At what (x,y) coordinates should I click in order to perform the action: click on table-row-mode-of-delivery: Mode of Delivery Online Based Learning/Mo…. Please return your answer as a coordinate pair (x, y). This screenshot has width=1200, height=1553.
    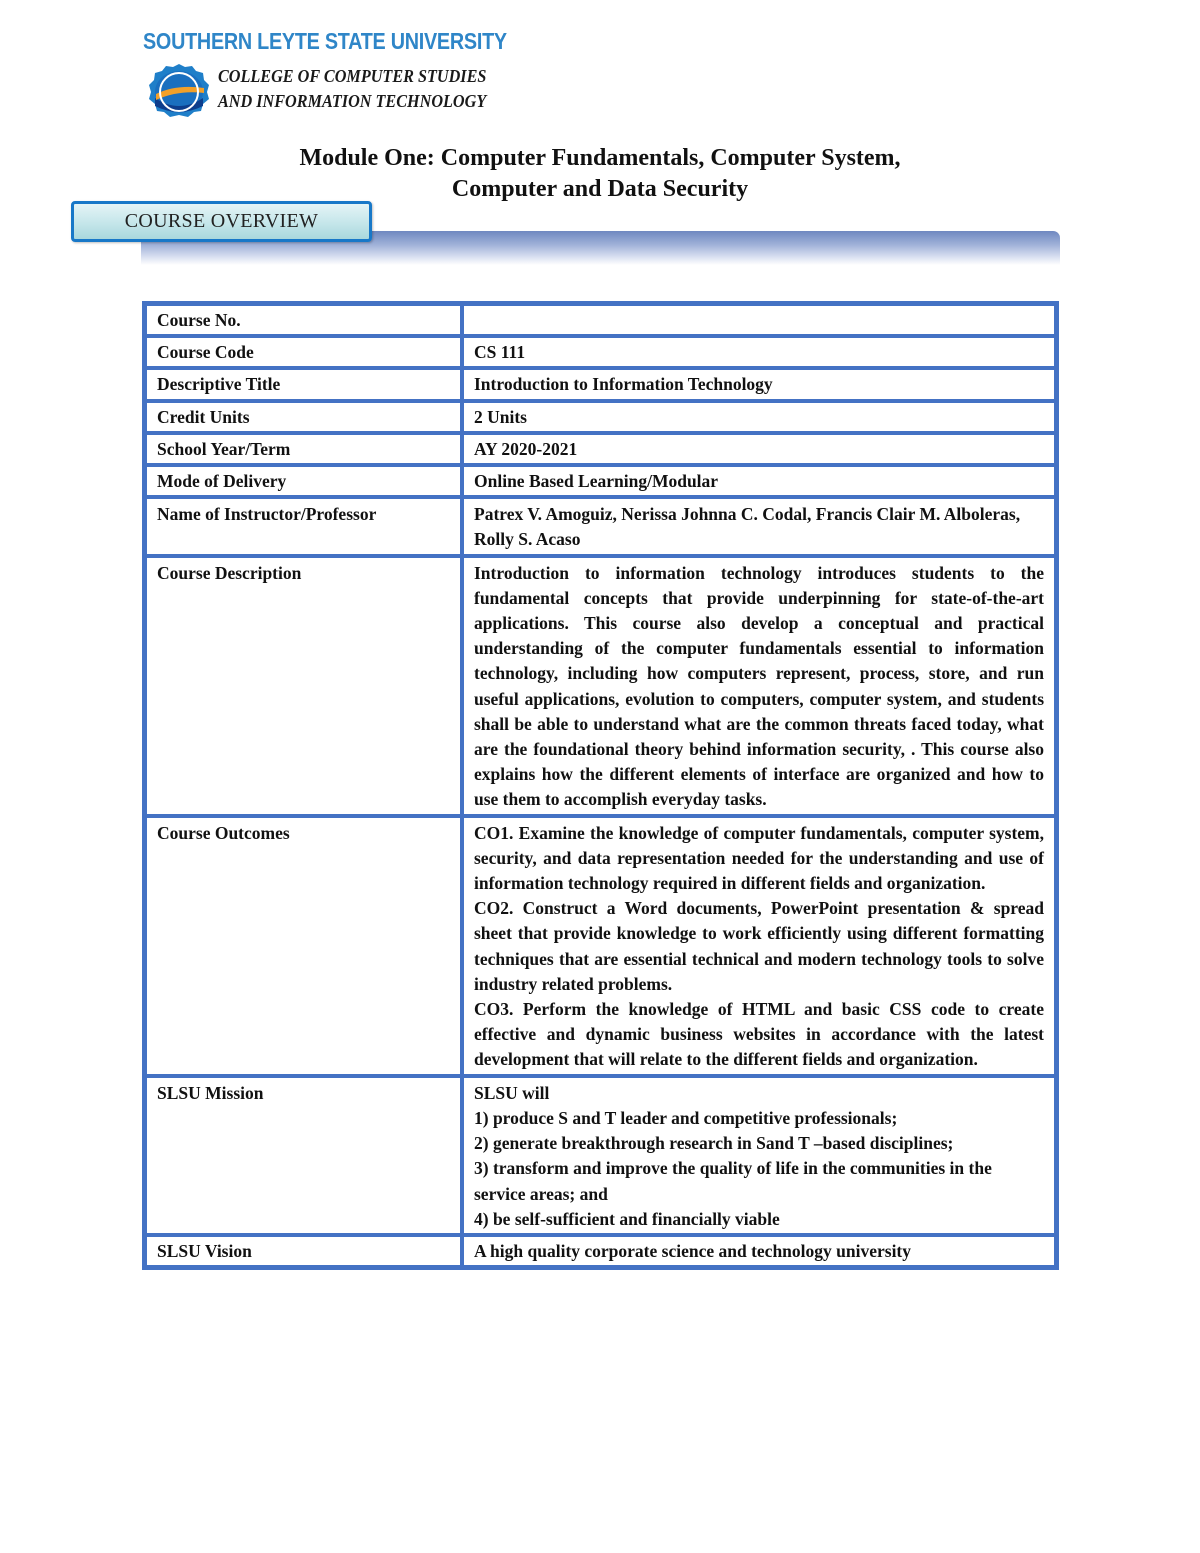
    Looking at the image, I should click on (600, 481).